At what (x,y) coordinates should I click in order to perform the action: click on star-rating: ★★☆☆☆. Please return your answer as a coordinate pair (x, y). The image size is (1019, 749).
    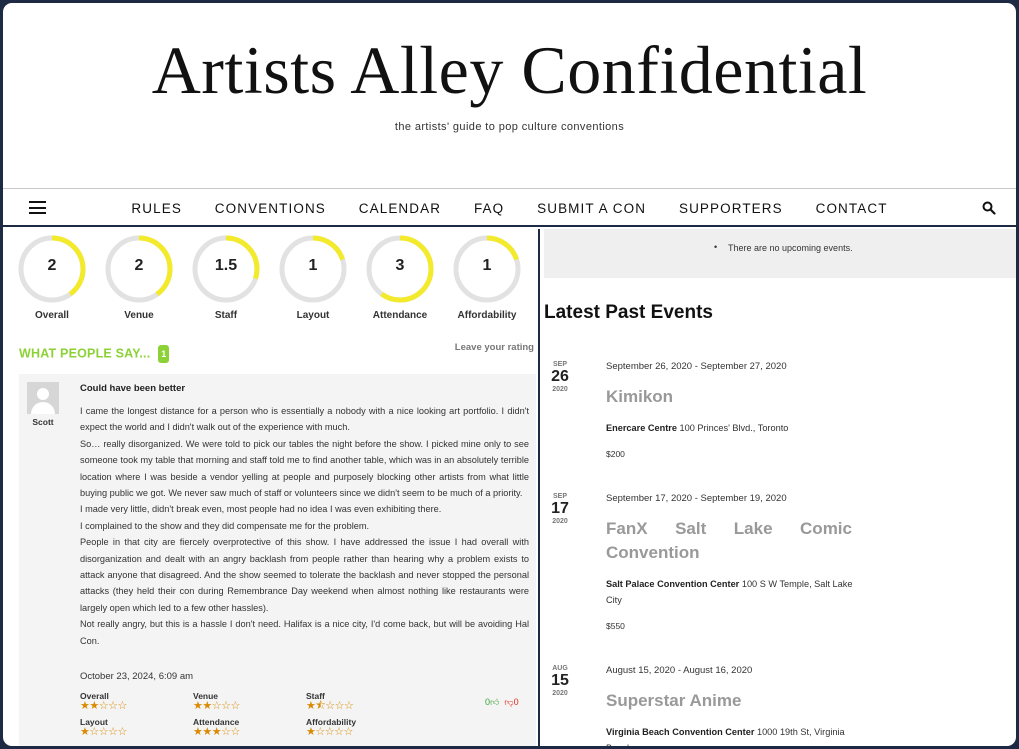
    Looking at the image, I should click on (135, 706).